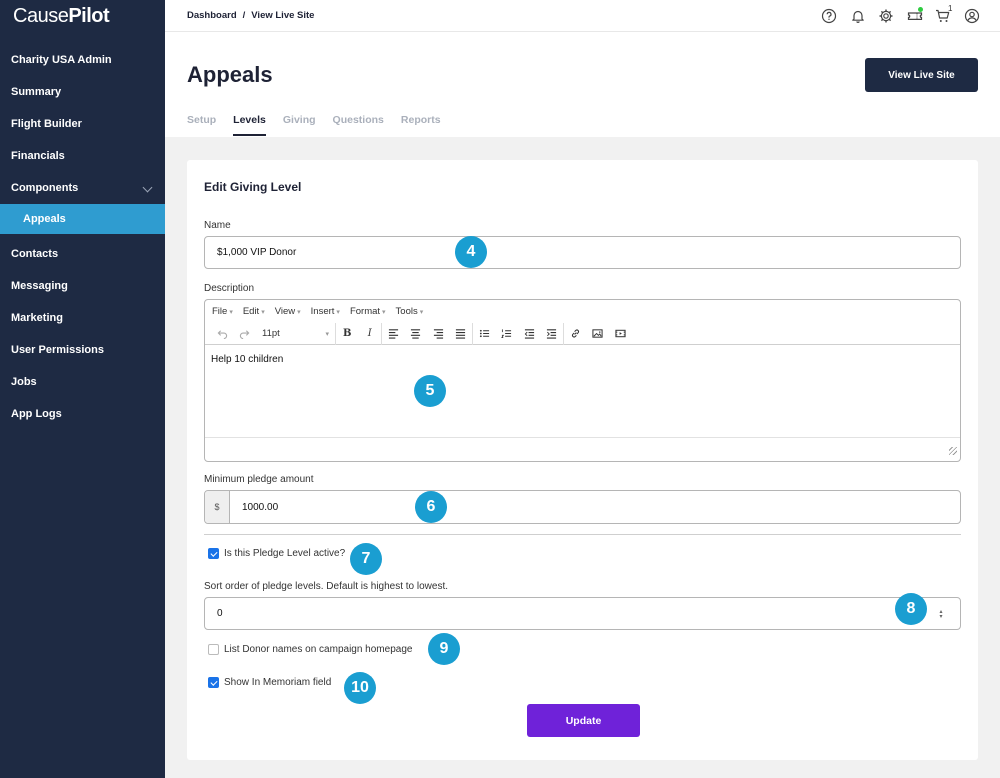 The width and height of the screenshot is (1000, 778). I want to click on outdent-icon, so click(529, 334).